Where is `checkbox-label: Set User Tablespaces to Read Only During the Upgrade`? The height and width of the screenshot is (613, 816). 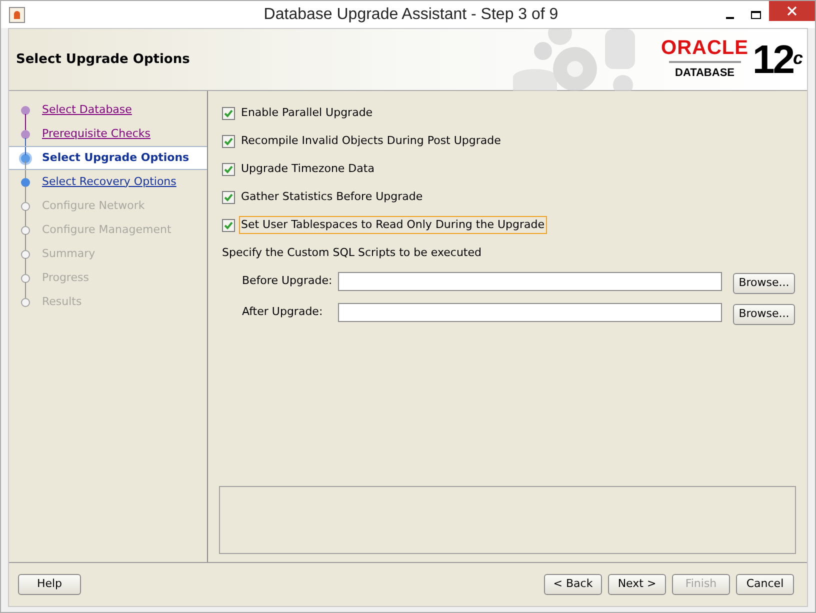 checkbox-label: Set User Tablespaces to Read Only During the Upgrade is located at coordinates (392, 225).